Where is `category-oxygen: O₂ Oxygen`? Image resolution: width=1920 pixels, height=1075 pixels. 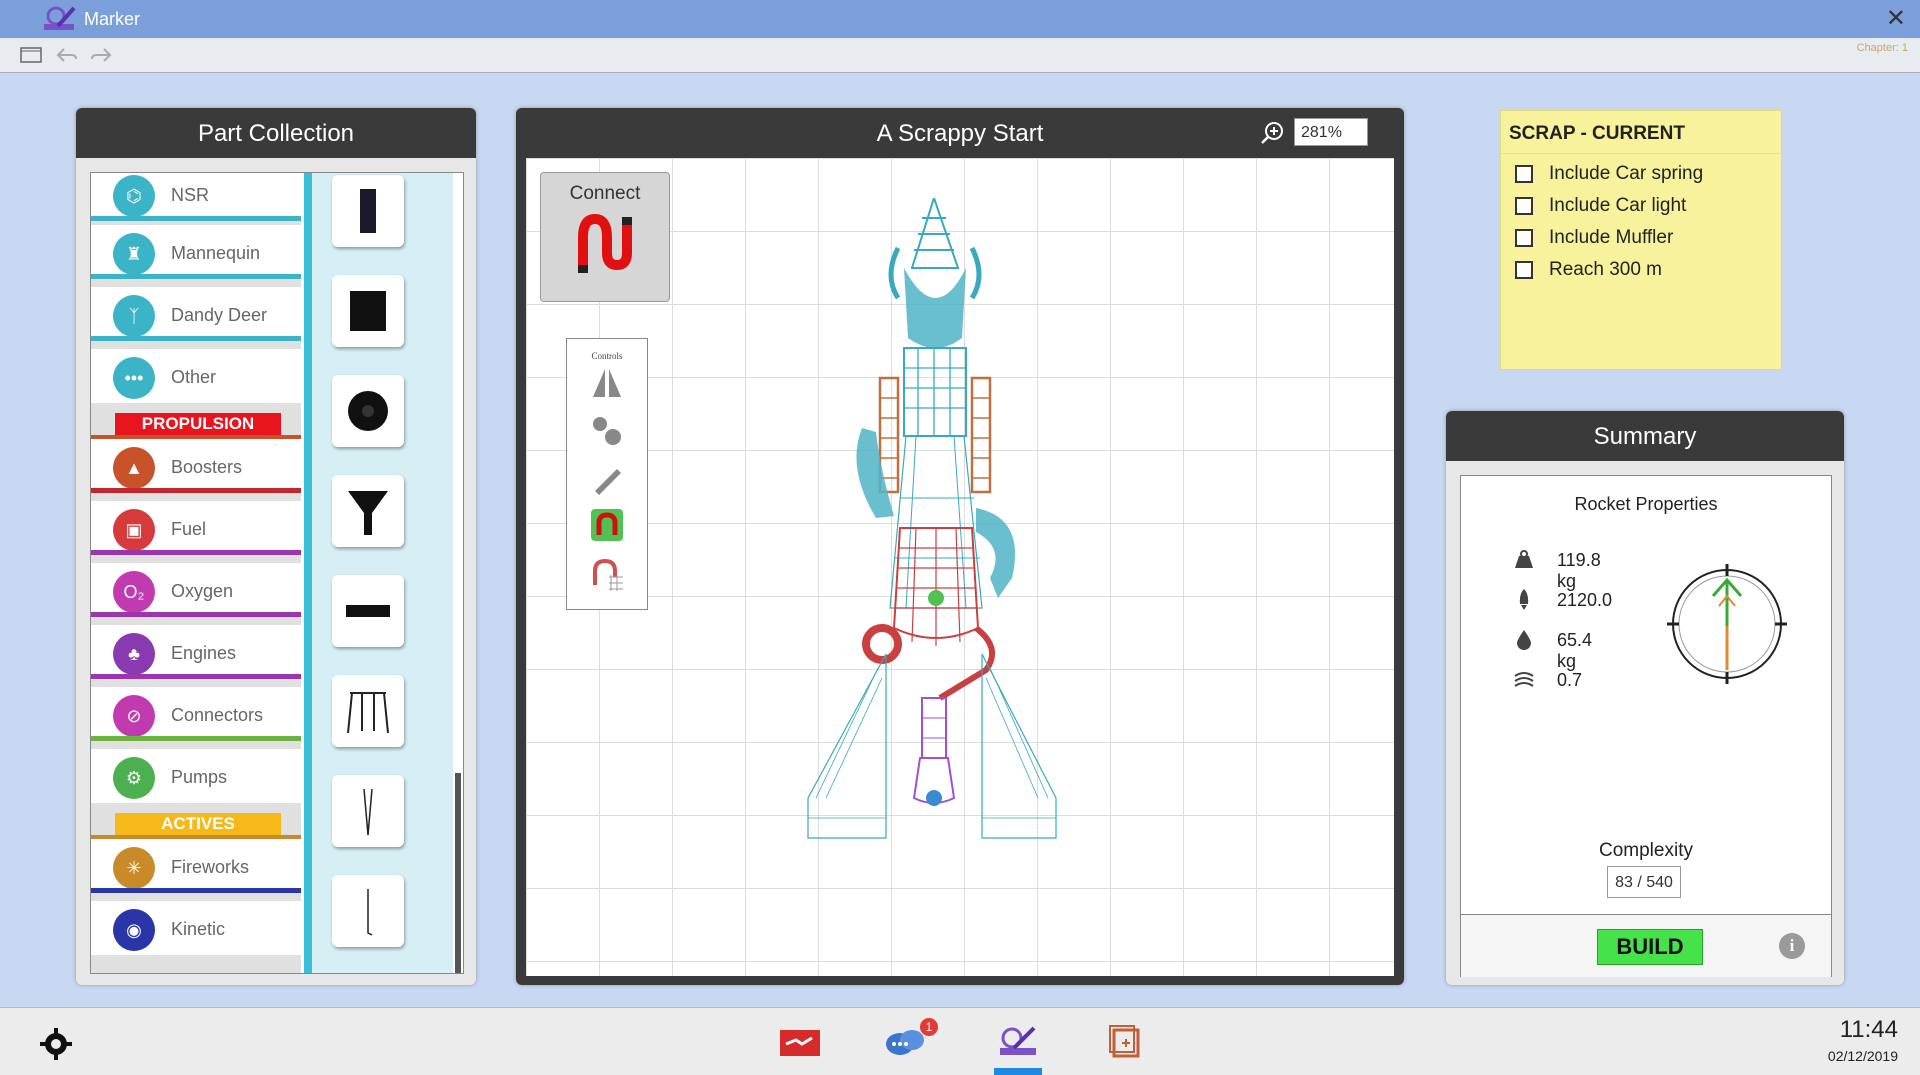 category-oxygen: O₂ Oxygen is located at coordinates (196, 590).